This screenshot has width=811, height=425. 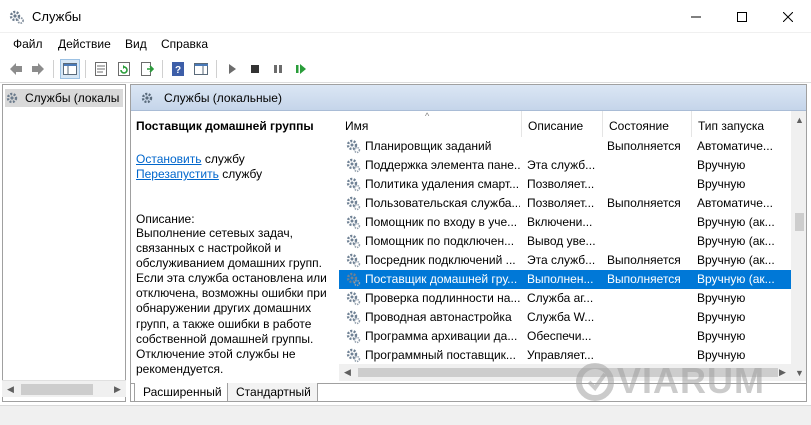 I want to click on column-header-description: Описание, so click(x=562, y=124).